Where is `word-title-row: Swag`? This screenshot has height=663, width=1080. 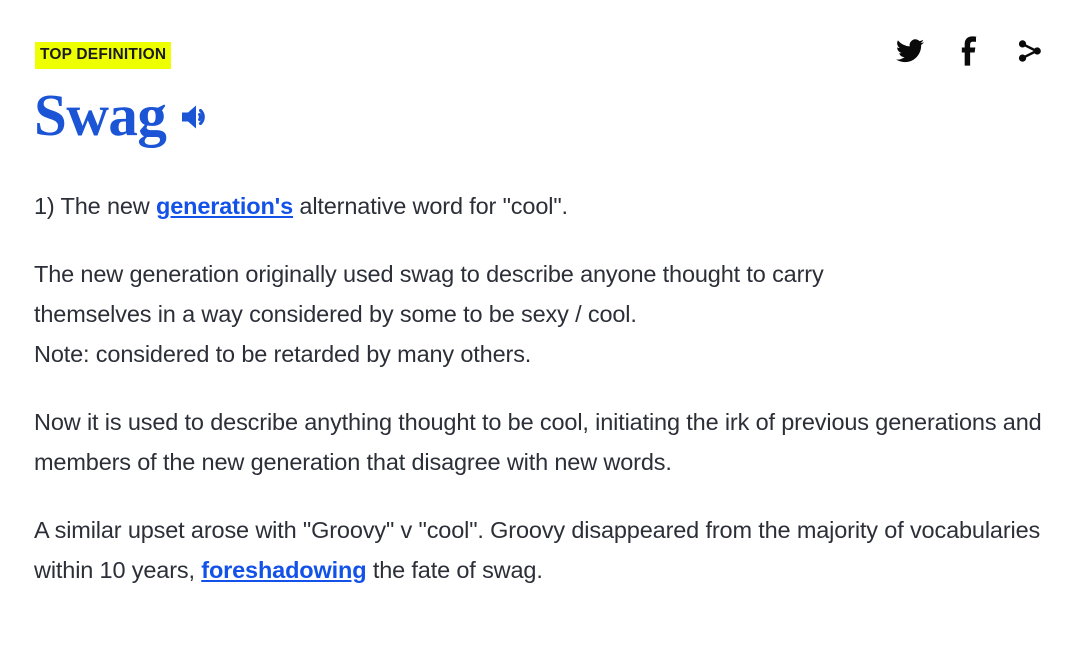
word-title-row: Swag is located at coordinates (124, 115).